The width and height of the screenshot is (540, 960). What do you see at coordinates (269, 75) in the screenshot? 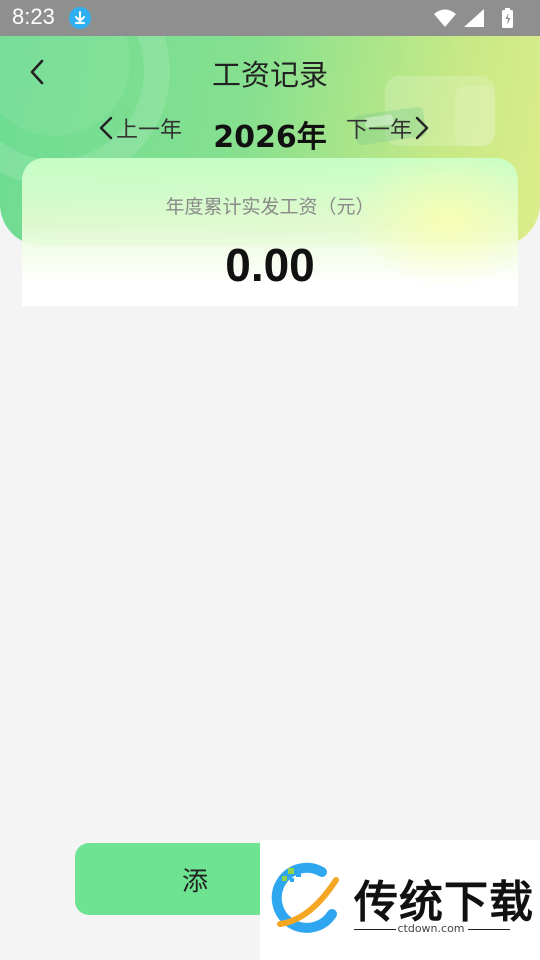
I see `page-title: 工资记录` at bounding box center [269, 75].